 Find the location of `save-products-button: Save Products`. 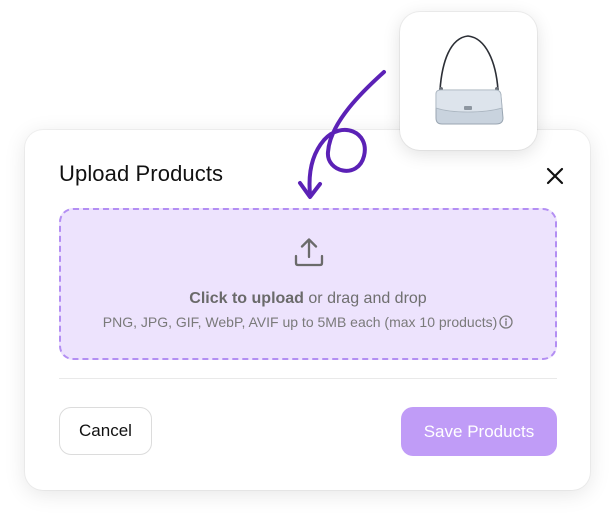

save-products-button: Save Products is located at coordinates (479, 431).